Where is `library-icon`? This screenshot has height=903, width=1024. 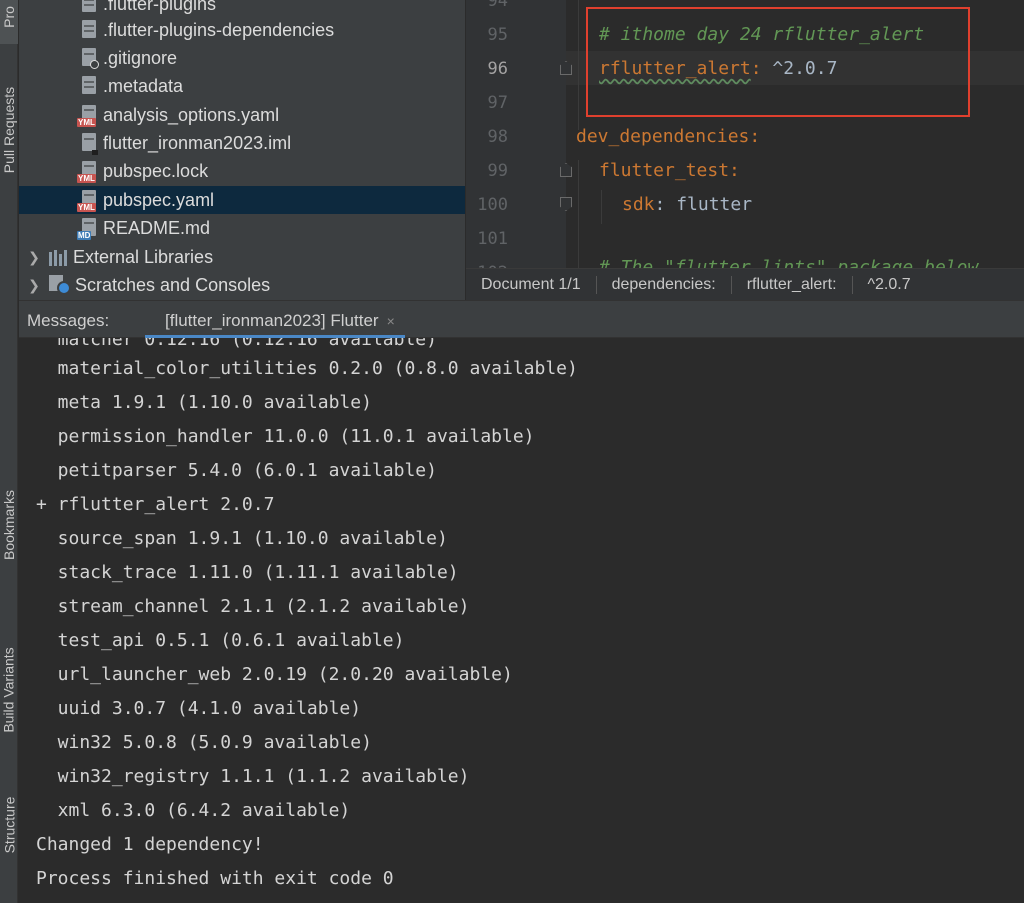
library-icon is located at coordinates (58, 257).